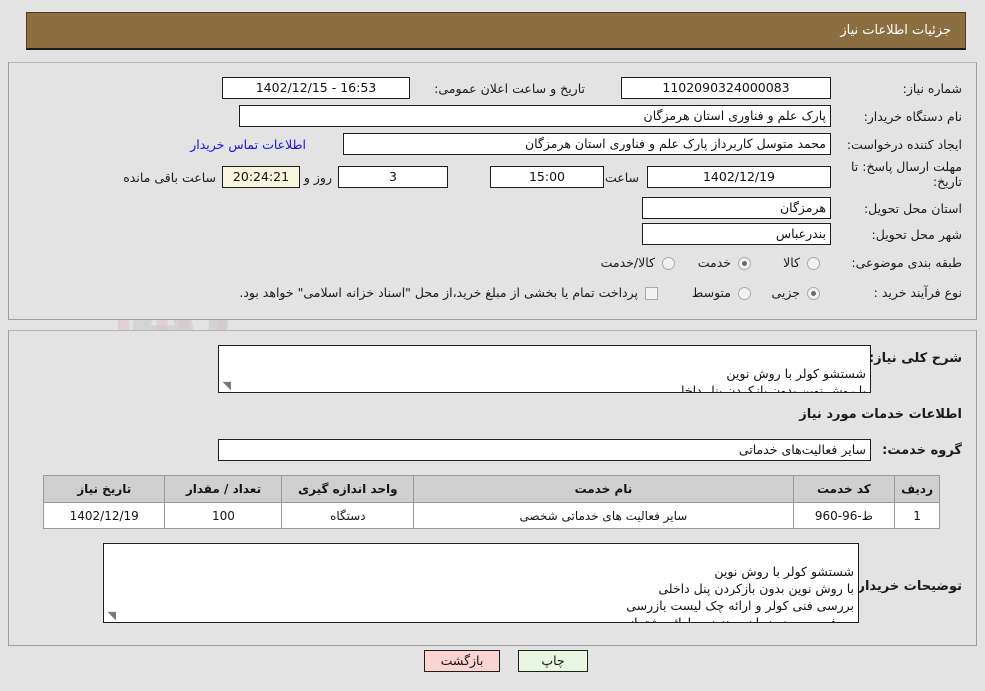 The width and height of the screenshot is (985, 691). What do you see at coordinates (621, 177) in the screenshot?
I see `hour-label: ساعت` at bounding box center [621, 177].